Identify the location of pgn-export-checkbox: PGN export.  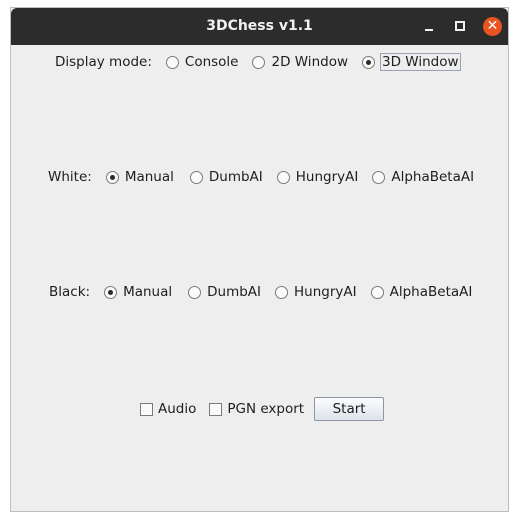
(256, 409).